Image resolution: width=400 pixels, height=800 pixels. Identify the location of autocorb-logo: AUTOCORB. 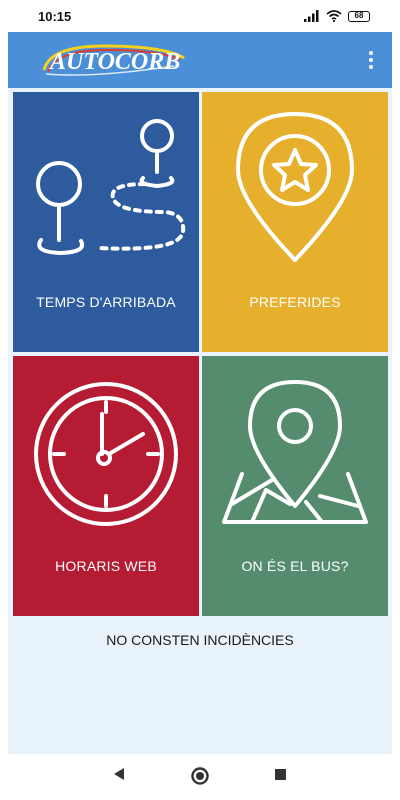
(114, 60).